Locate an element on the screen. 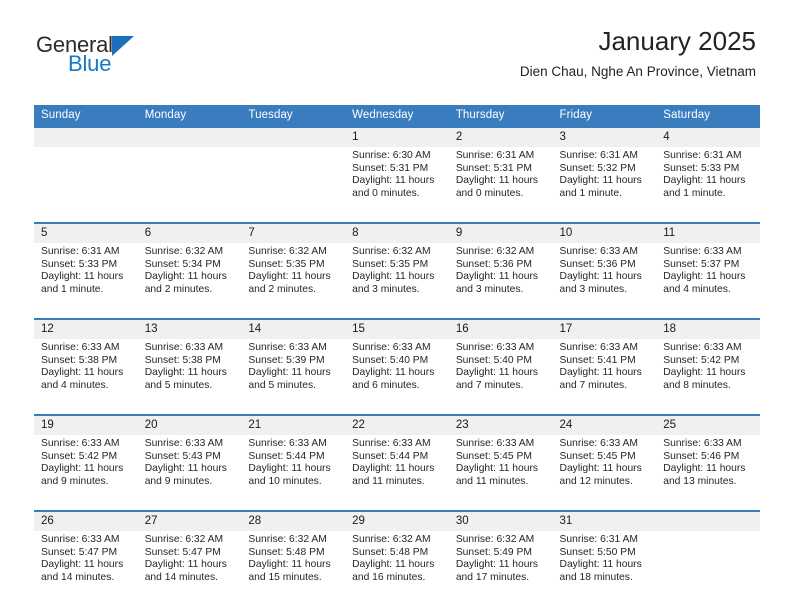  sunset-text: Sunset: 5:42 PM is located at coordinates (701, 360).